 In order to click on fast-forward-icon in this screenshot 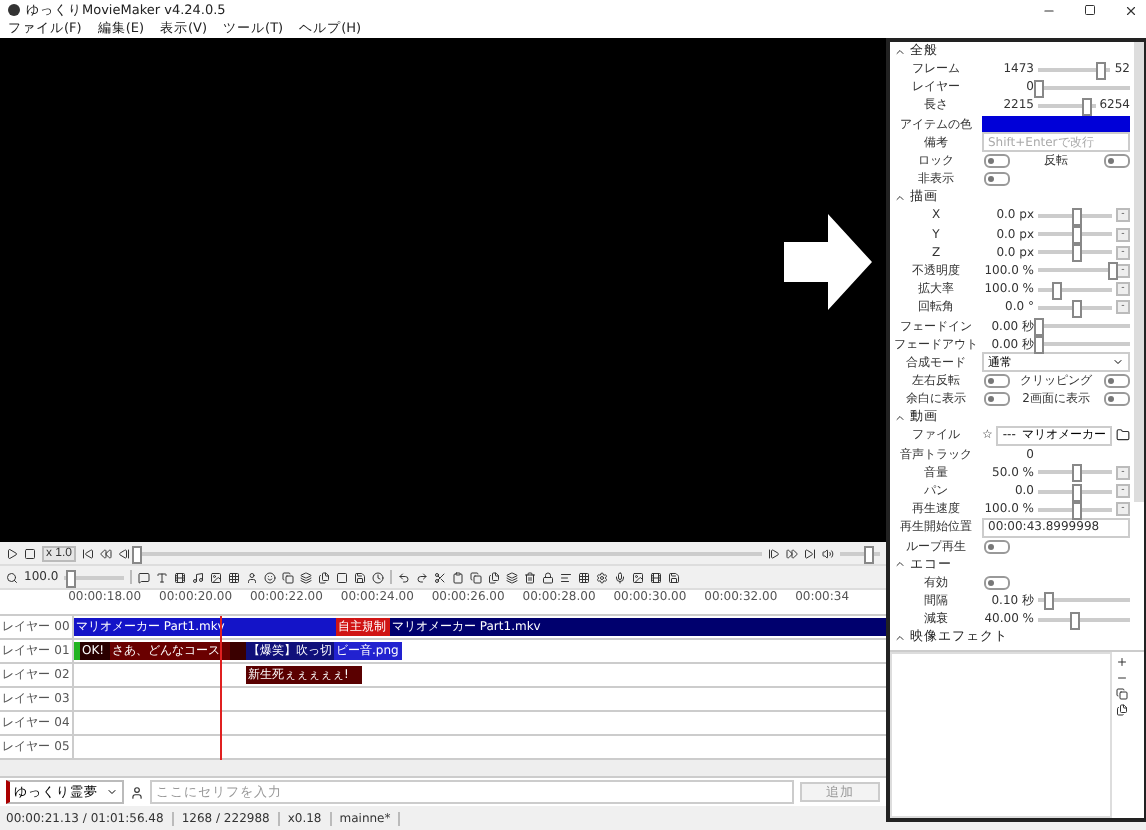, I will do `click(792, 553)`.